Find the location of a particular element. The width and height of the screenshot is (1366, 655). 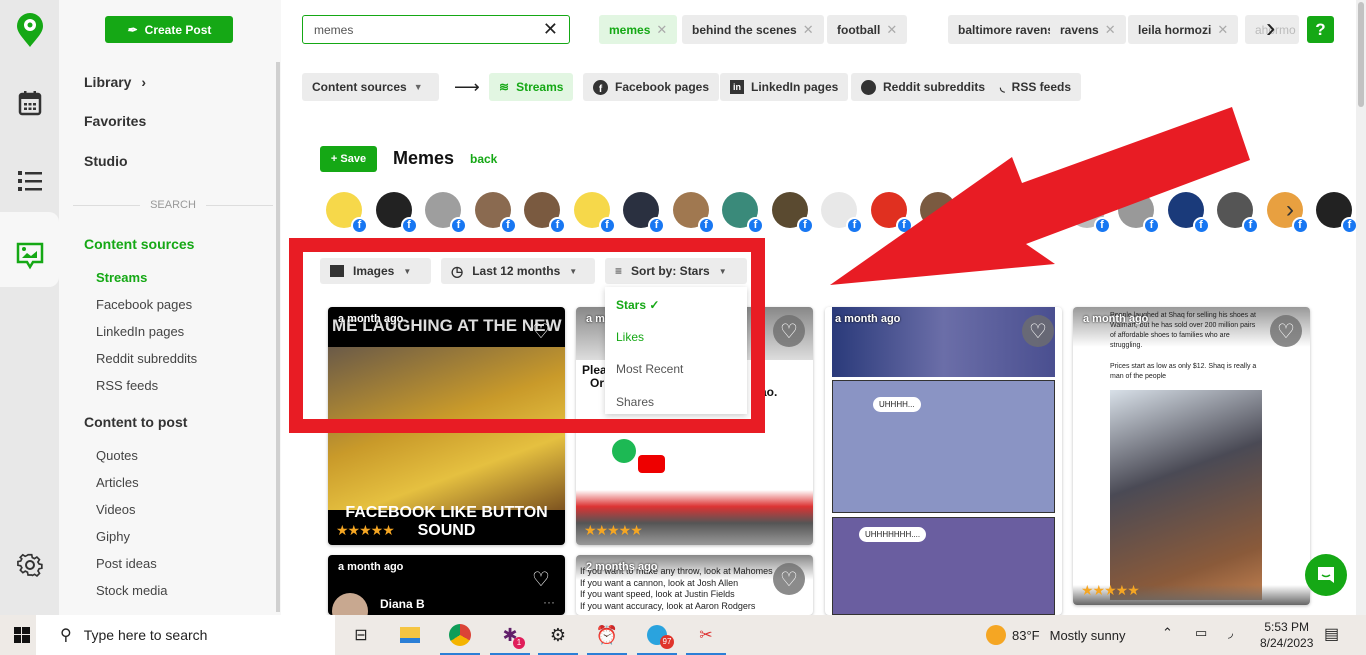

media-type-filter: Images ▼ is located at coordinates (375, 271).